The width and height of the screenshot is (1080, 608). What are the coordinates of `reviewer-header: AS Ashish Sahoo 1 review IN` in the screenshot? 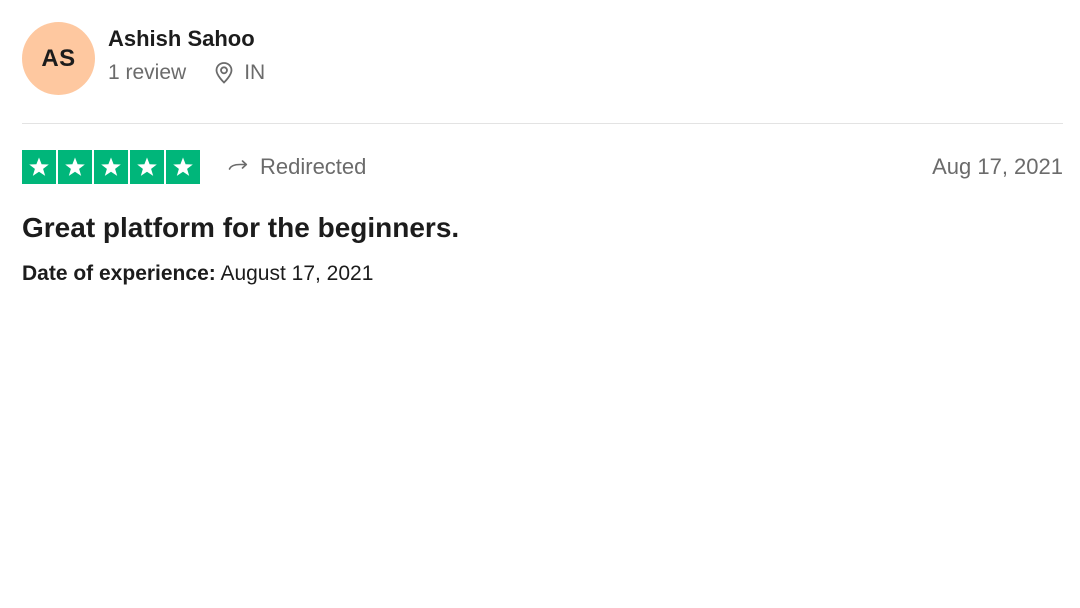 It's located at (143, 58).